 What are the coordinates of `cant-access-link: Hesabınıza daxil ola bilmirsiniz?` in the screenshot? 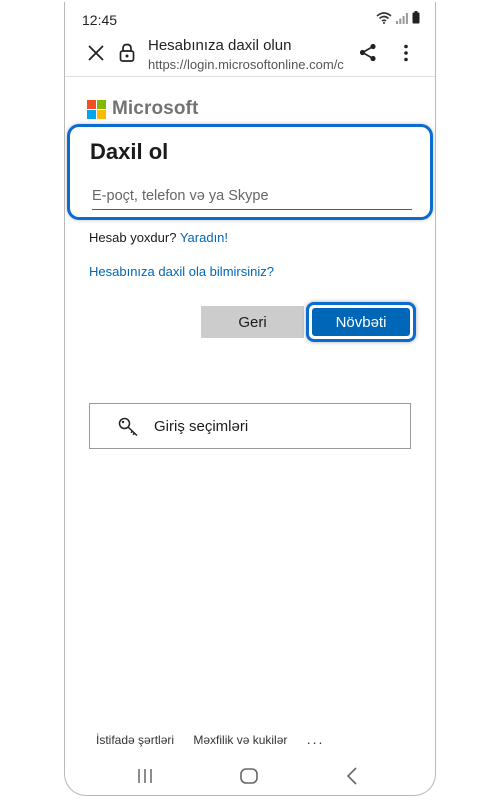 It's located at (181, 271).